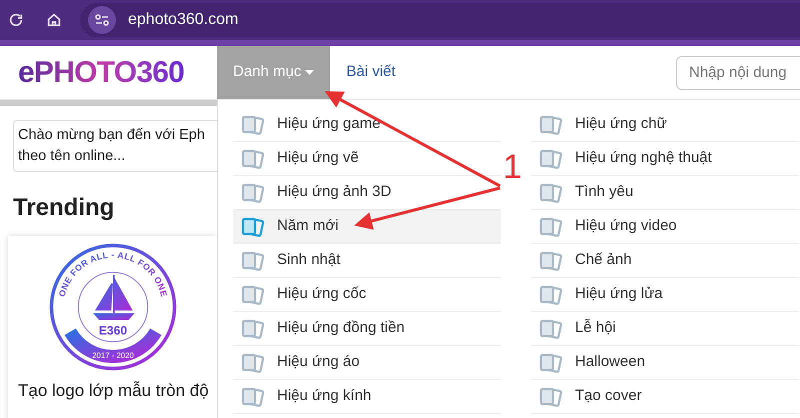 Image resolution: width=800 pixels, height=418 pixels. I want to click on url-text: ephoto360.com, so click(183, 20).